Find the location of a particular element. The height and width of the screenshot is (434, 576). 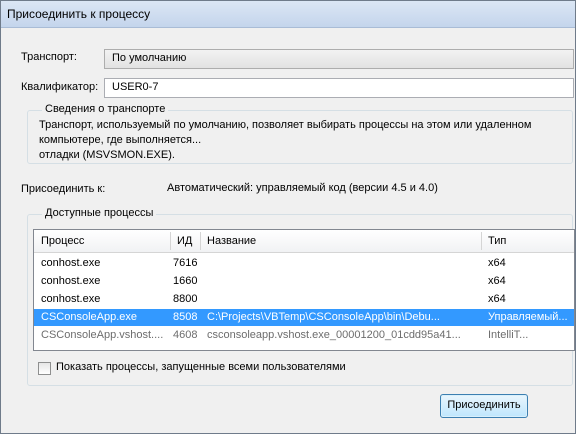

title-bar: Присоединить к процессу is located at coordinates (288, 14).